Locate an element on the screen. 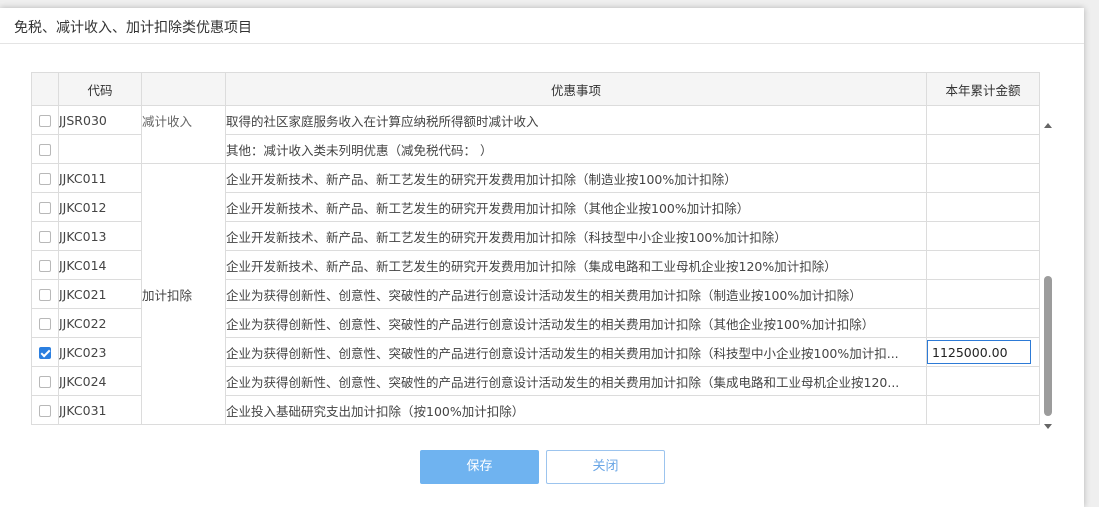  scroll-down-arrow-icon is located at coordinates (1048, 426).